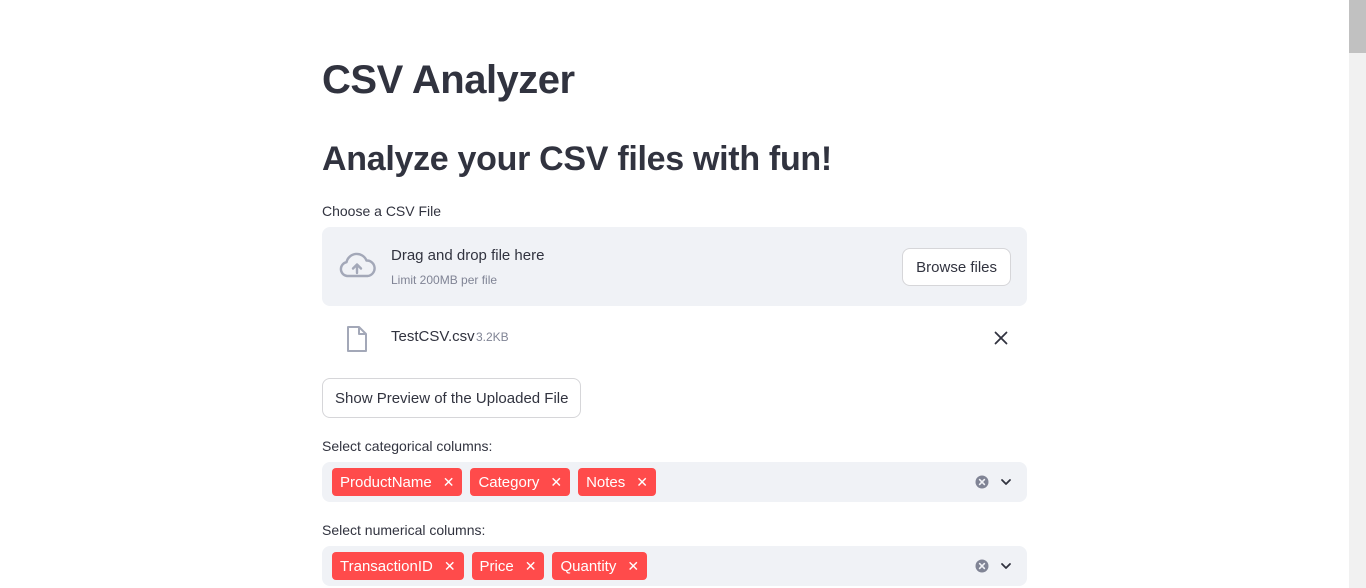 This screenshot has width=1366, height=588. I want to click on categorical-columns-select: ProductName ✕ Category ✕ Notes ✕, so click(674, 482).